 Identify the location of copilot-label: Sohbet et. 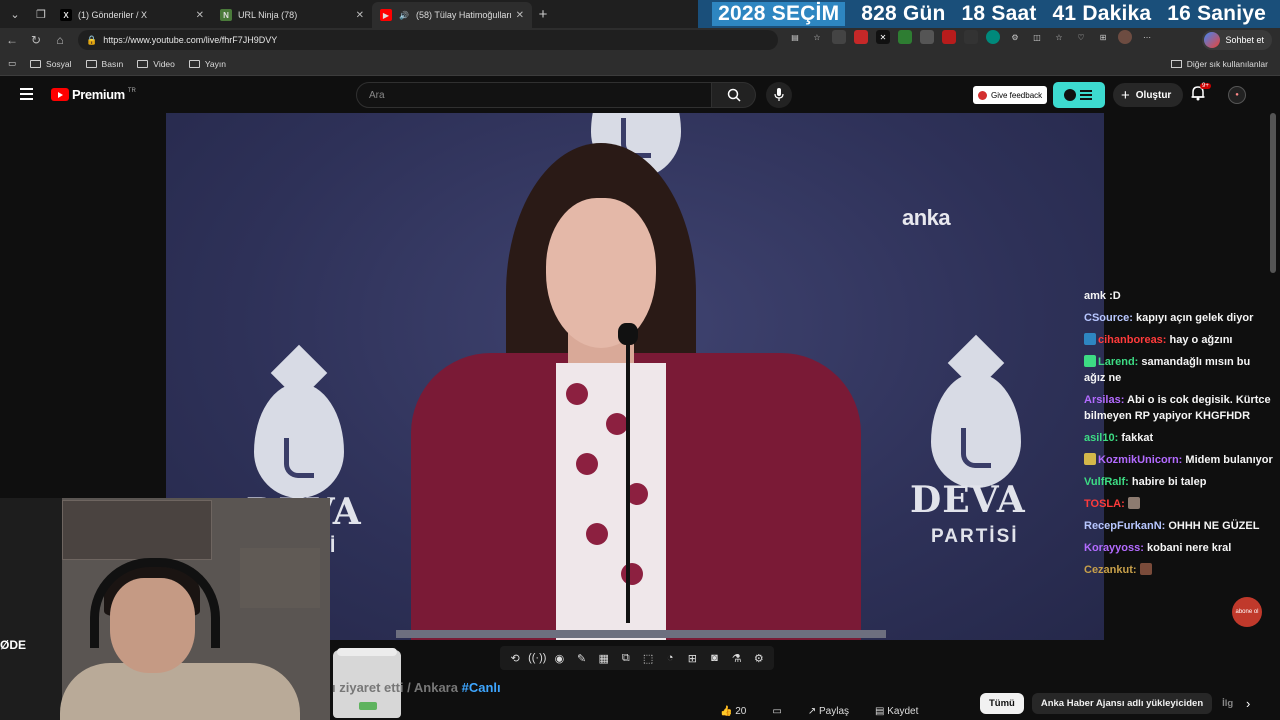
(1244, 40).